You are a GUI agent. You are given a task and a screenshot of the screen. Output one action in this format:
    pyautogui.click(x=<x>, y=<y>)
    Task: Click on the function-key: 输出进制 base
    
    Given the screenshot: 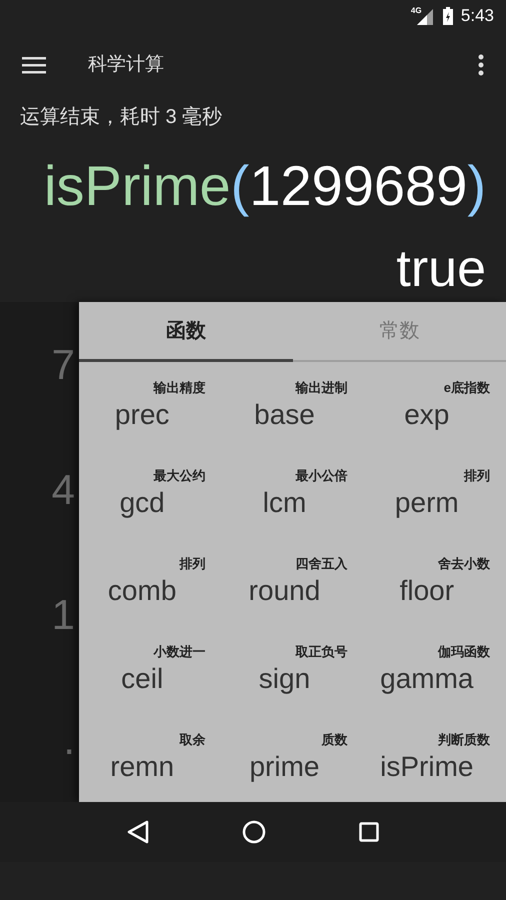 What is the action you would take?
    pyautogui.click(x=292, y=406)
    